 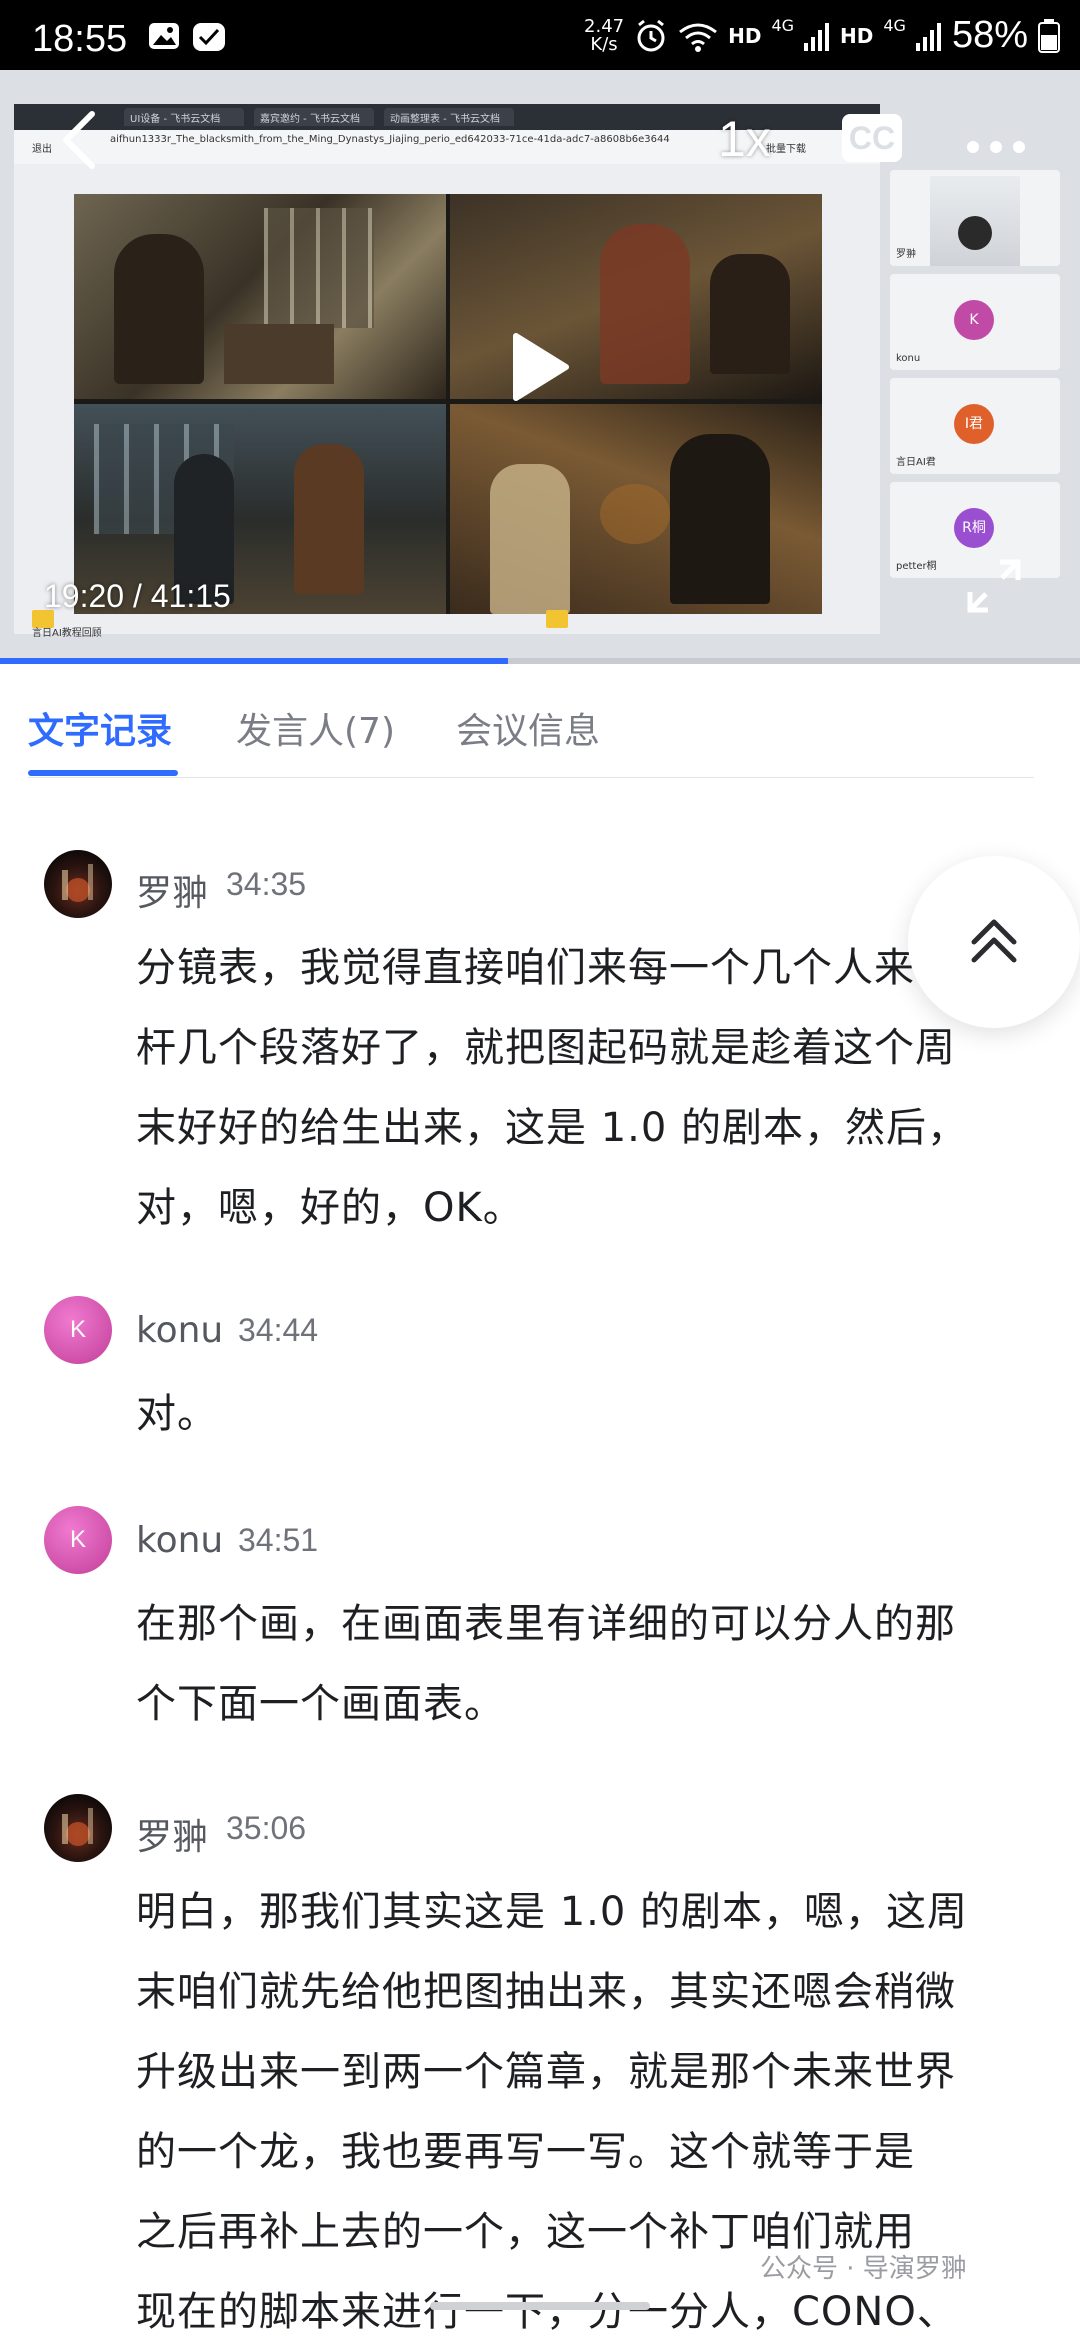 What do you see at coordinates (817, 36) in the screenshot?
I see `signal-icon` at bounding box center [817, 36].